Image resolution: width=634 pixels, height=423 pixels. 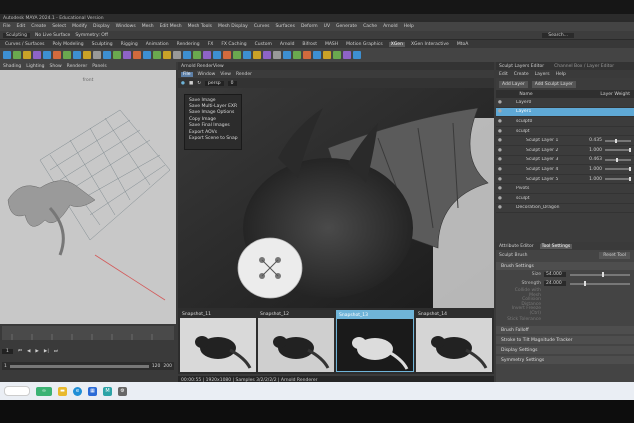 I want to click on file-explorer-icon: ▬, so click(x=62, y=391).